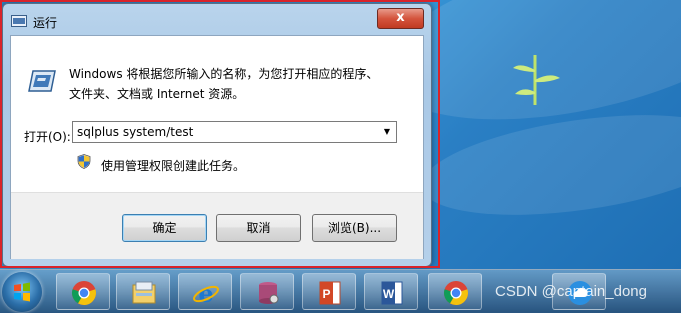  What do you see at coordinates (45, 23) in the screenshot?
I see `window-title: 运行` at bounding box center [45, 23].